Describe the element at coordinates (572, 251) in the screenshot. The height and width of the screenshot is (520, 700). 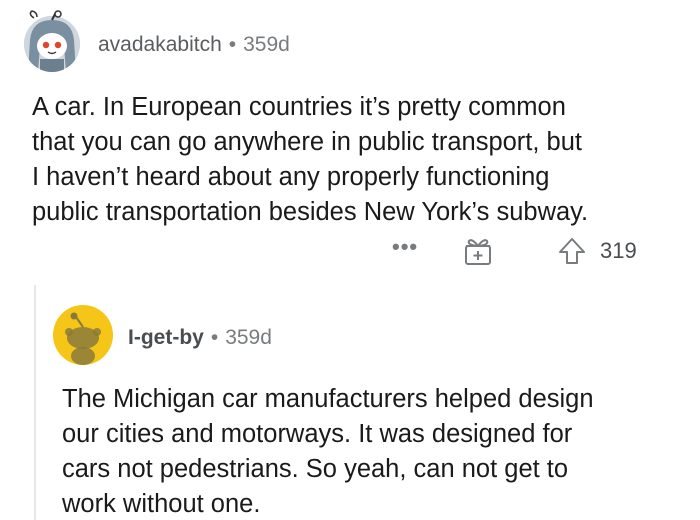
I see `upvote-arrow-icon` at that location.